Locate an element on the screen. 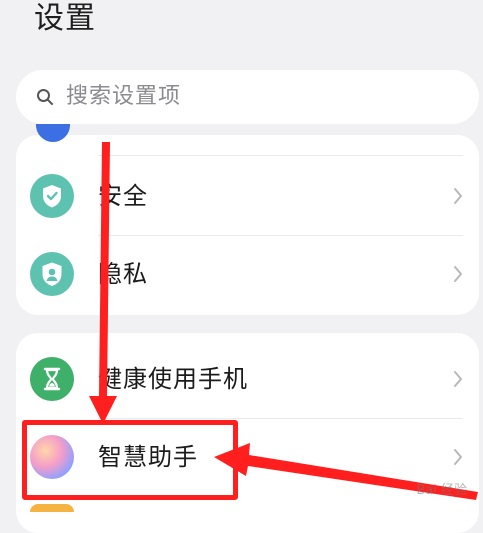 This screenshot has height=533, width=483. page-title: 设置 is located at coordinates (65, 18).